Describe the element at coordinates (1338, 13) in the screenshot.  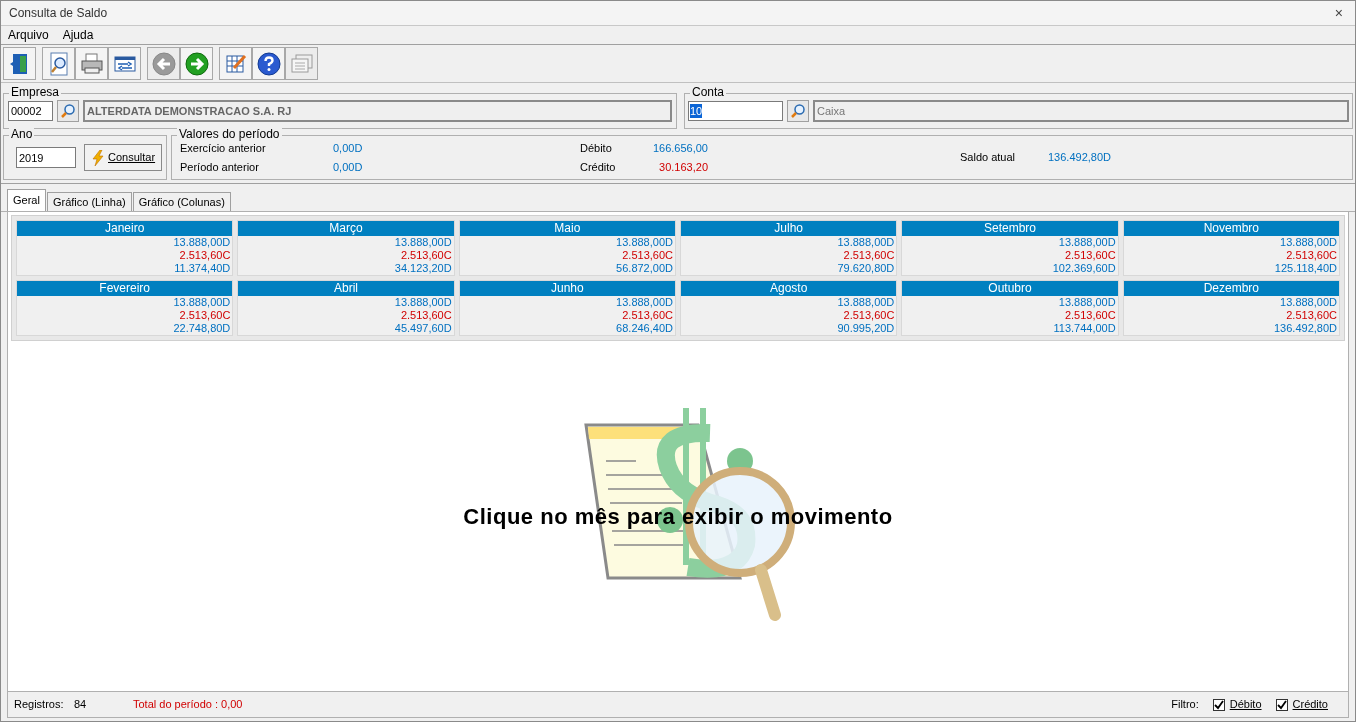
I see `close-button: ×` at that location.